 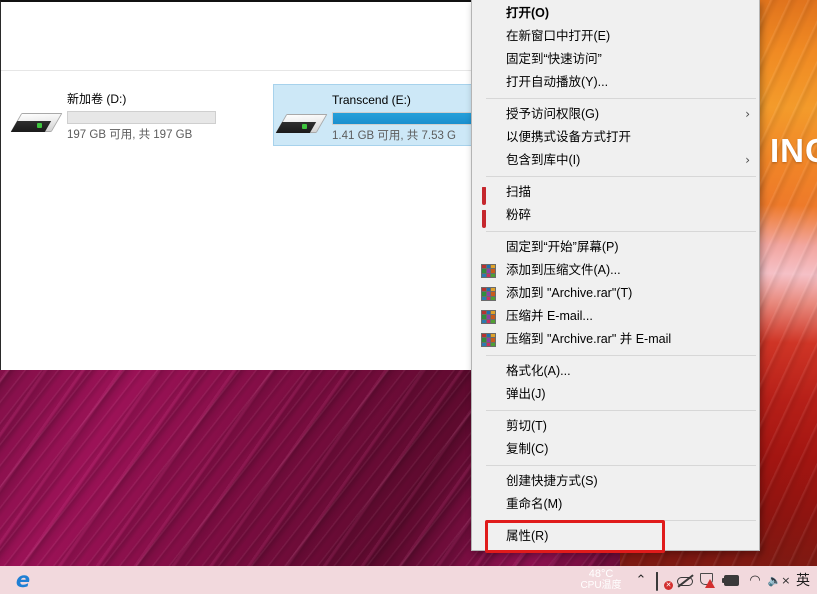 I want to click on taskbar-edge-button: e, so click(x=23, y=580).